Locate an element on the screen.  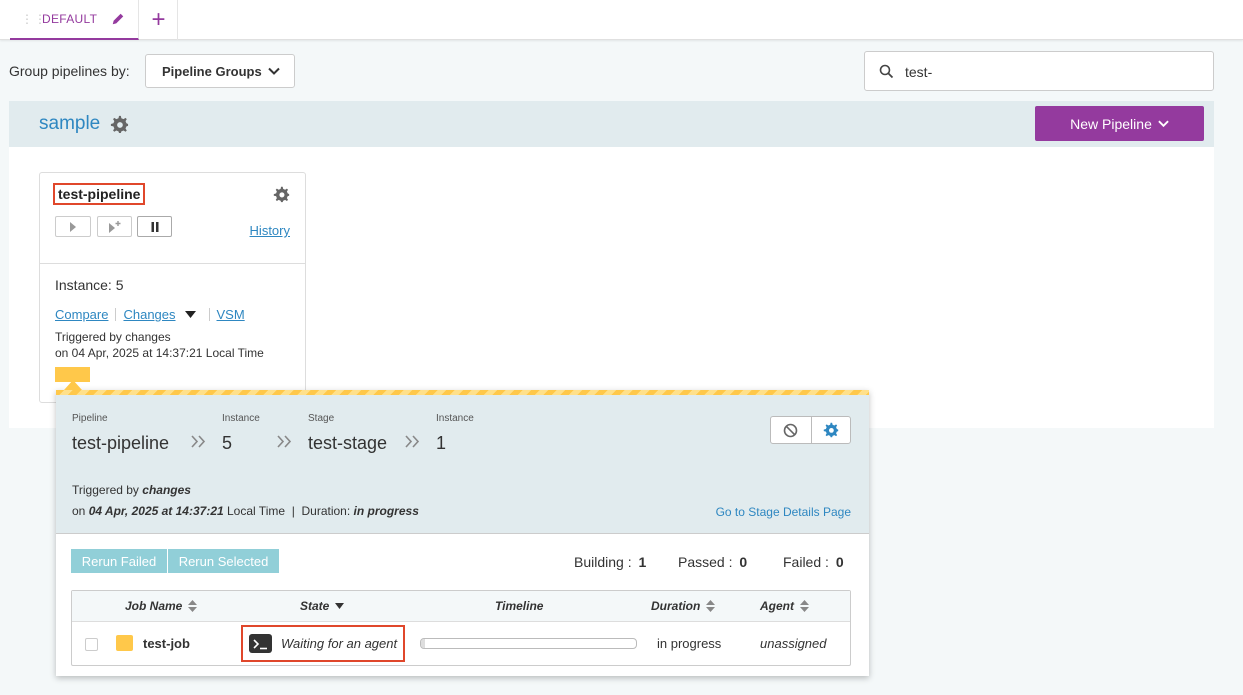
duration-value: in progress is located at coordinates (386, 511).